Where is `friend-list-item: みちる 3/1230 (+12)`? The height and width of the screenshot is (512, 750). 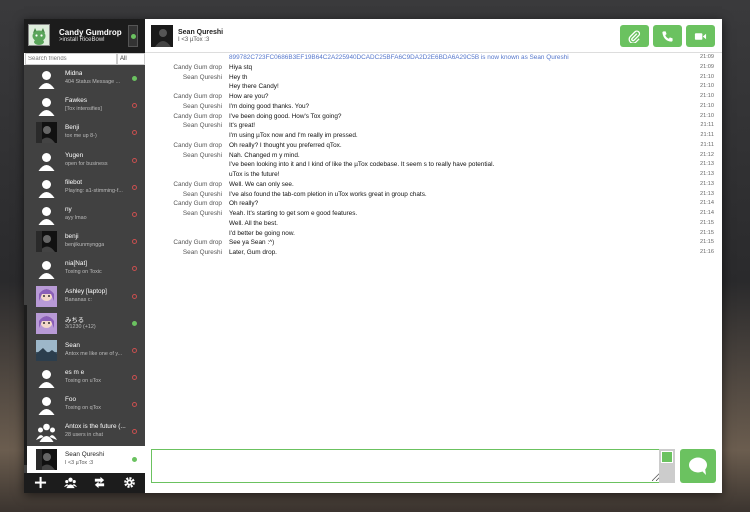 friend-list-item: みちる 3/1230 (+12) is located at coordinates (84, 323).